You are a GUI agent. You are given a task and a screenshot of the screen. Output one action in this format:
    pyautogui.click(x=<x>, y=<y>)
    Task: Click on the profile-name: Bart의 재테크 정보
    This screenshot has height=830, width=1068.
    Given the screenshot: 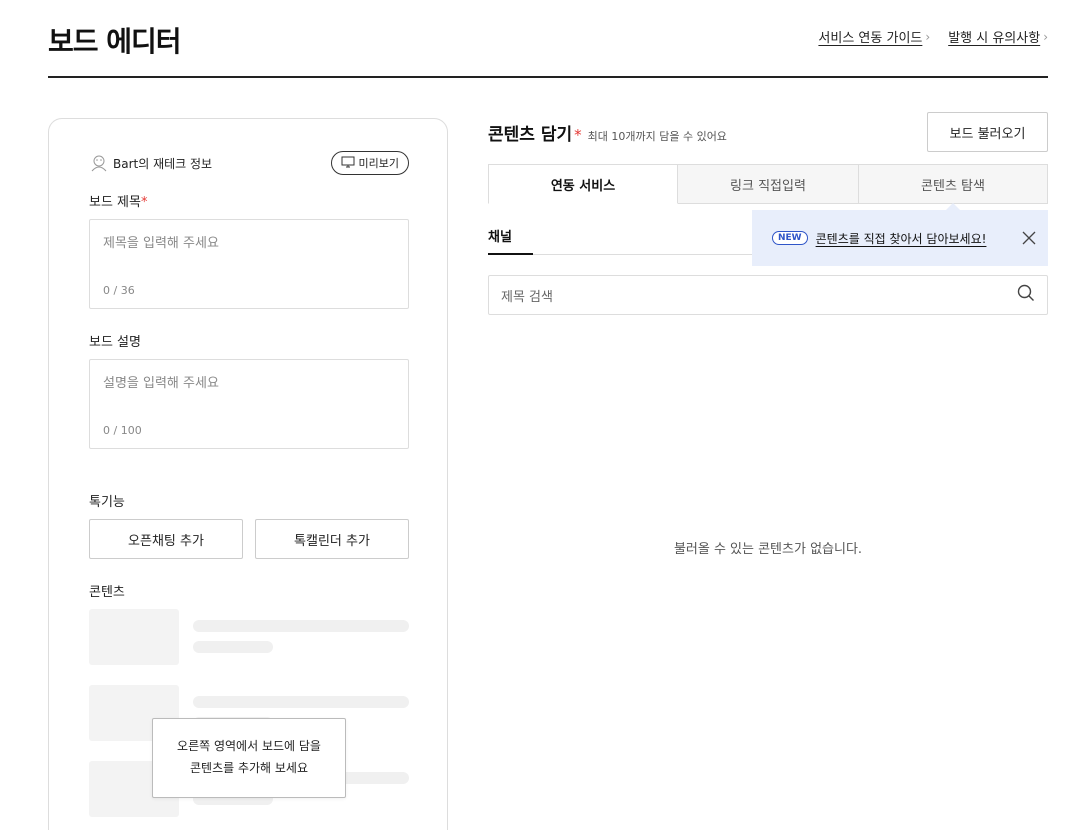 What is the action you would take?
    pyautogui.click(x=163, y=163)
    